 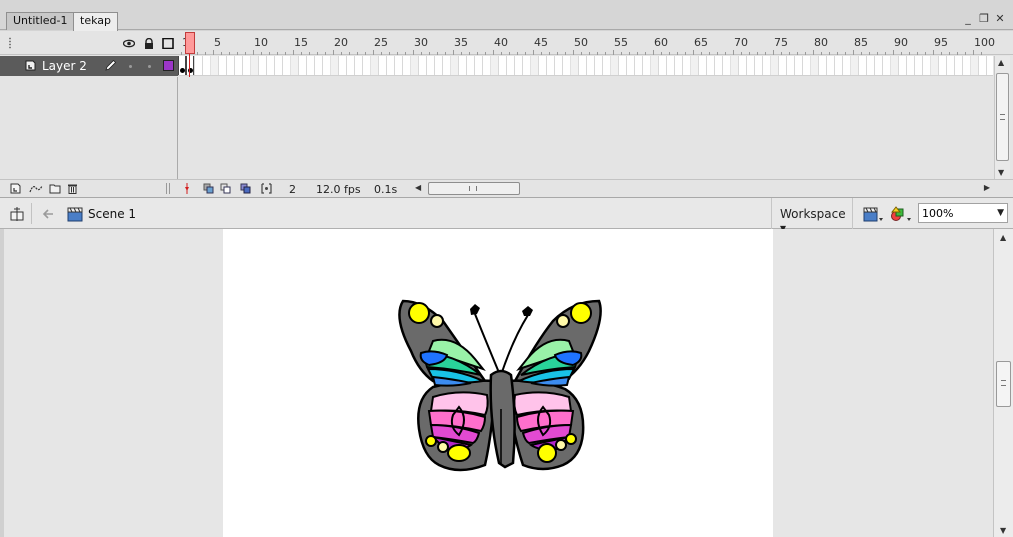 I want to click on back-arrow-icon, so click(x=48, y=214).